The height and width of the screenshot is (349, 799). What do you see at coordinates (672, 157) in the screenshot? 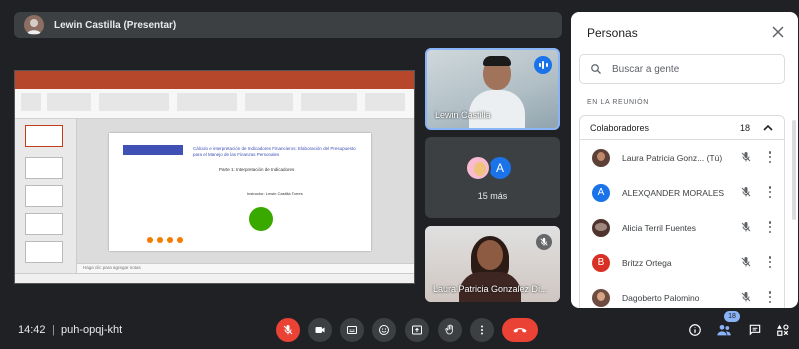
I see `participant-name: Laura Patricia Gonz... (Tú)` at bounding box center [672, 157].